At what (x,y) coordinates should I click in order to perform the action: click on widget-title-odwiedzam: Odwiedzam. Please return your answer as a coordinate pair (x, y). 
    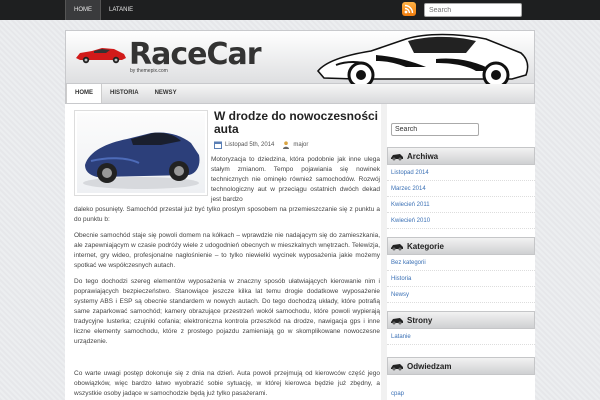
    Looking at the image, I should click on (461, 366).